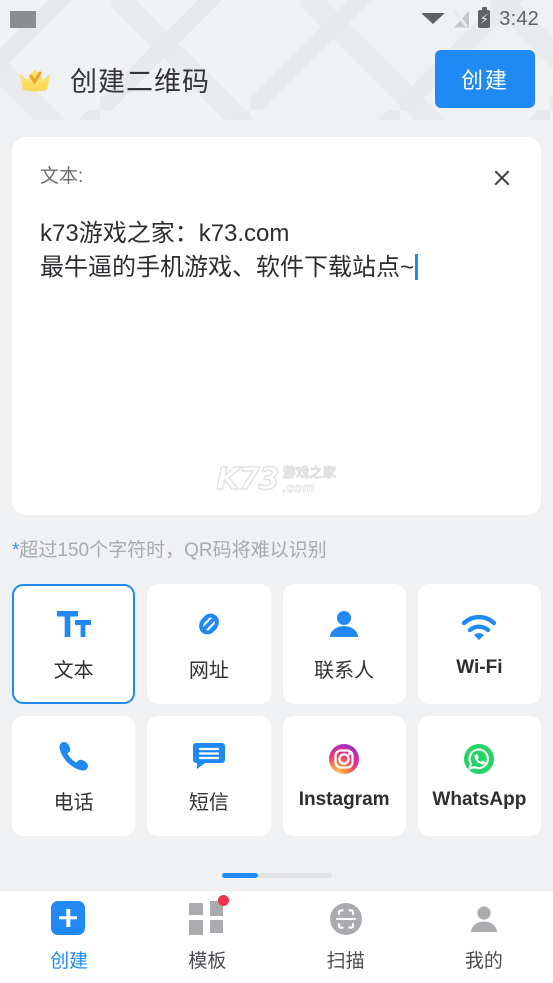 The image size is (553, 983). I want to click on watermark-logo: K73, so click(248, 479).